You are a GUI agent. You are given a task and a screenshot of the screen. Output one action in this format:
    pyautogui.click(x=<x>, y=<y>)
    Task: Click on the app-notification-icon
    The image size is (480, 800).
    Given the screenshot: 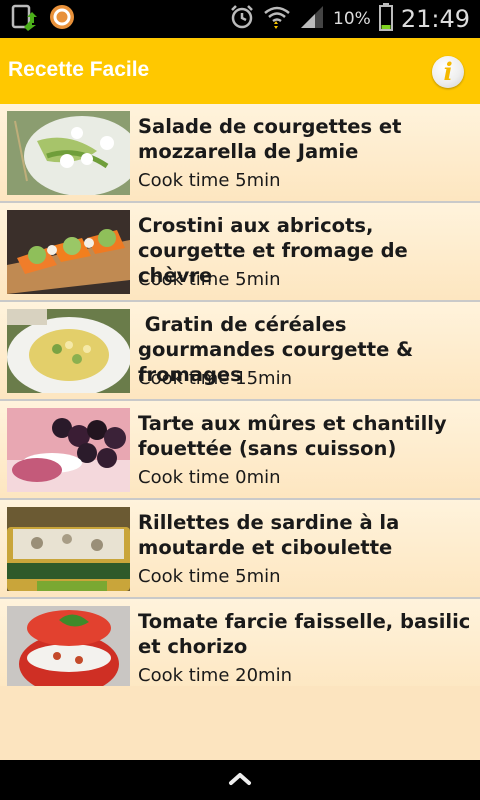 What is the action you would take?
    pyautogui.click(x=62, y=19)
    